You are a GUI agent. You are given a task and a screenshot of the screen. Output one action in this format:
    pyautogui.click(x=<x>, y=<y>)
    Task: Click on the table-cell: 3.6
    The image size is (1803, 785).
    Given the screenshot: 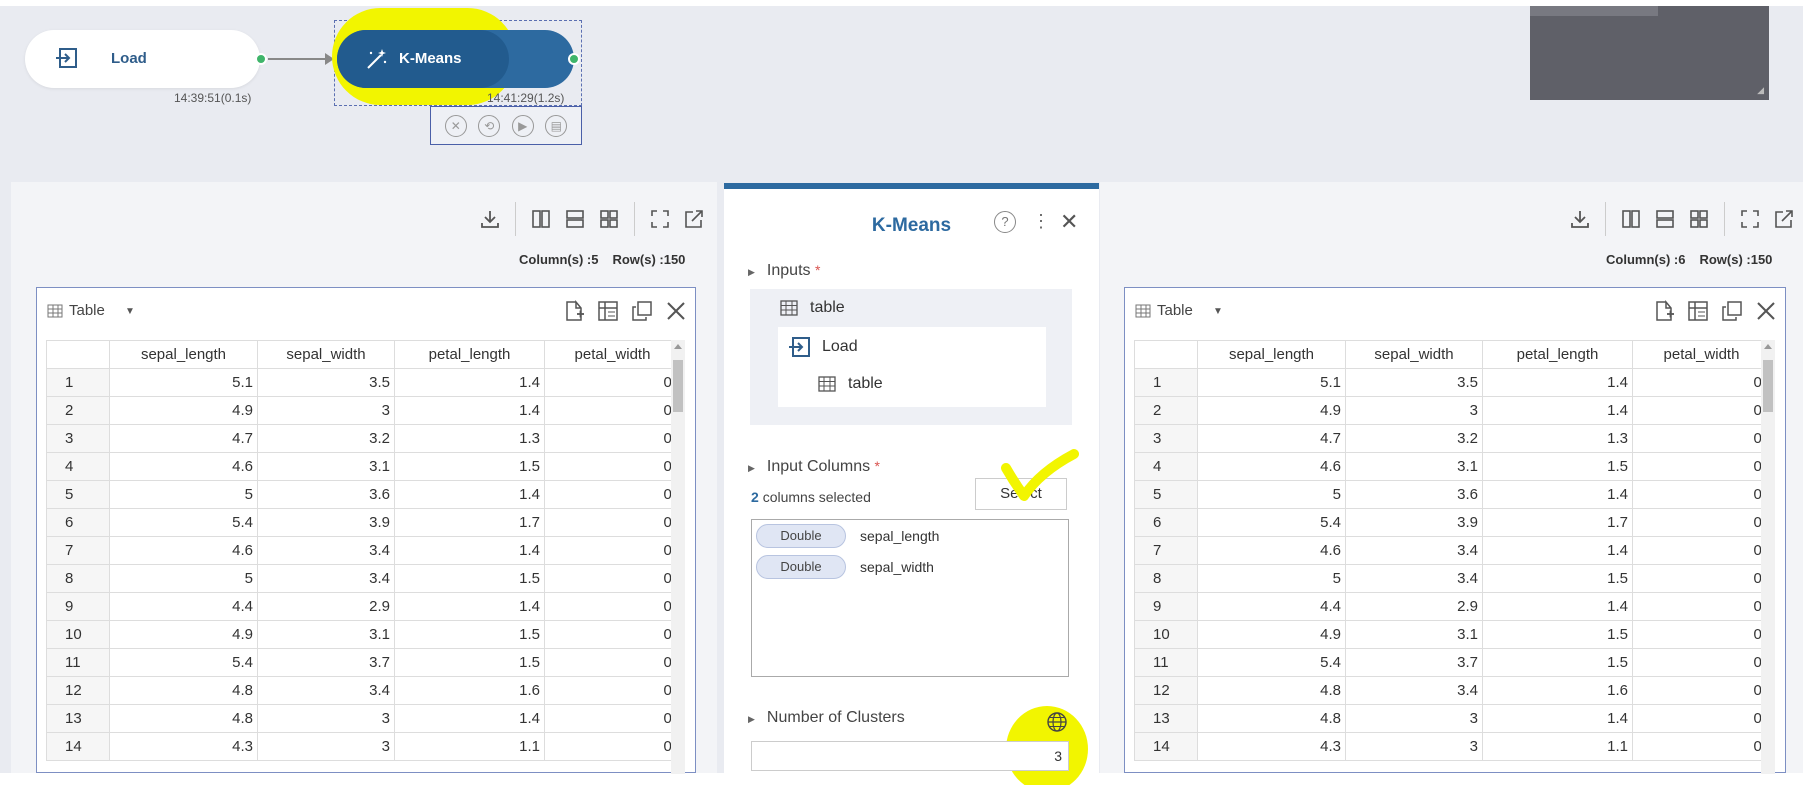 What is the action you would take?
    pyautogui.click(x=326, y=494)
    